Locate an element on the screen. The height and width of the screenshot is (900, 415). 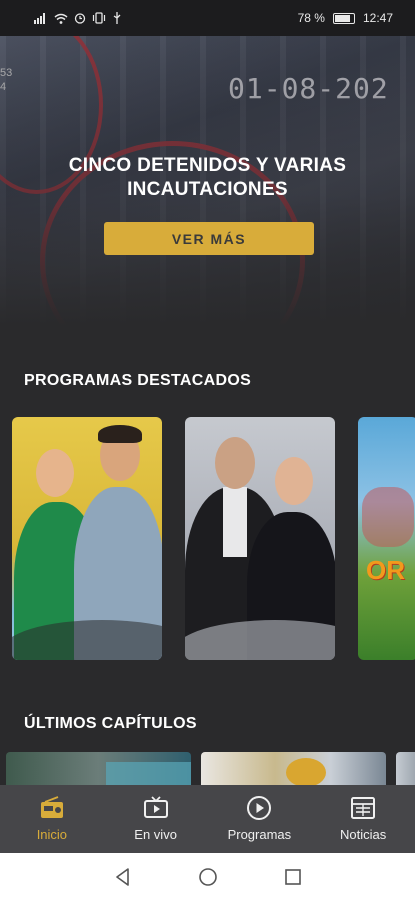
see-more-button: VER MÁS is located at coordinates (209, 238).